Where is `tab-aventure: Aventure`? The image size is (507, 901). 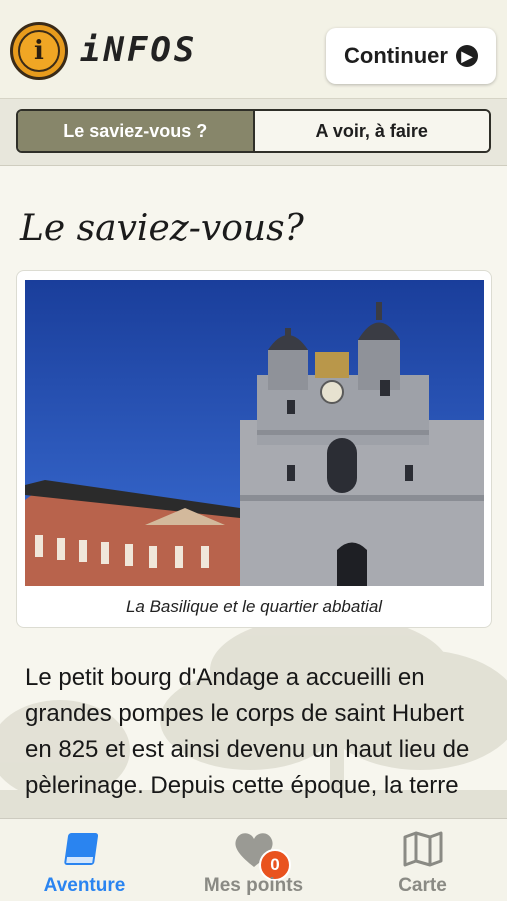 tab-aventure: Aventure is located at coordinates (84, 860).